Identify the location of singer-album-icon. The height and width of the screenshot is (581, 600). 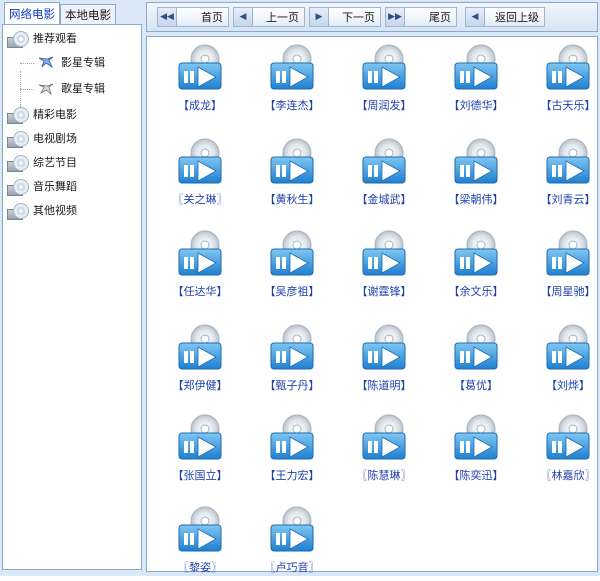
(46, 89).